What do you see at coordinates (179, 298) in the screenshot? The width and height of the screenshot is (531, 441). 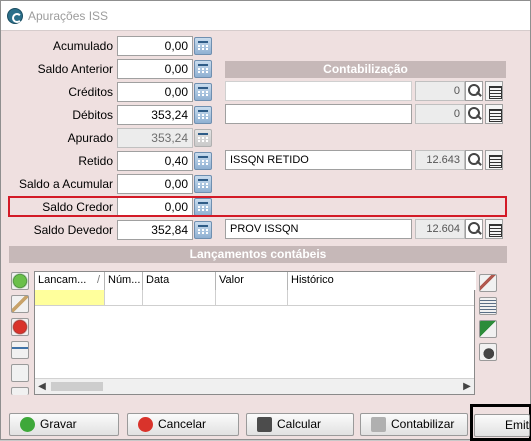 I see `grid-cell-data` at bounding box center [179, 298].